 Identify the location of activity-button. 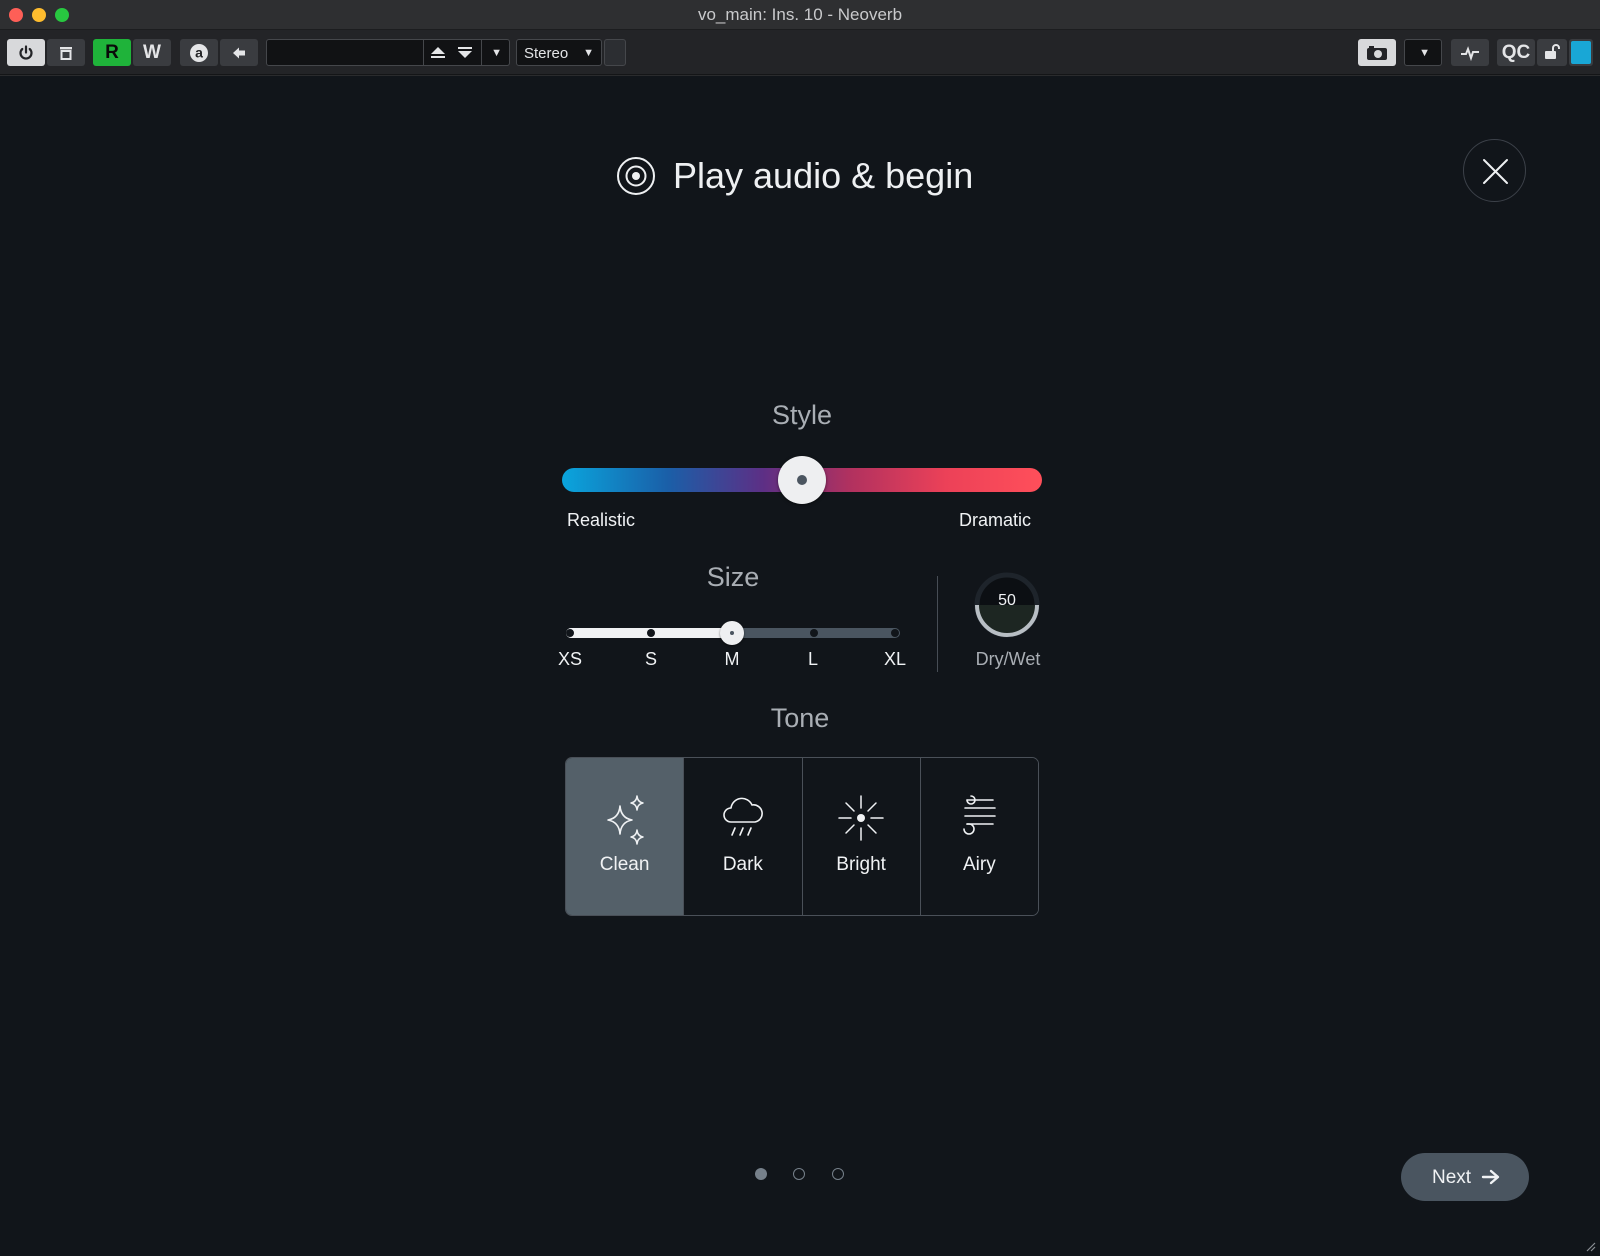
(1470, 52).